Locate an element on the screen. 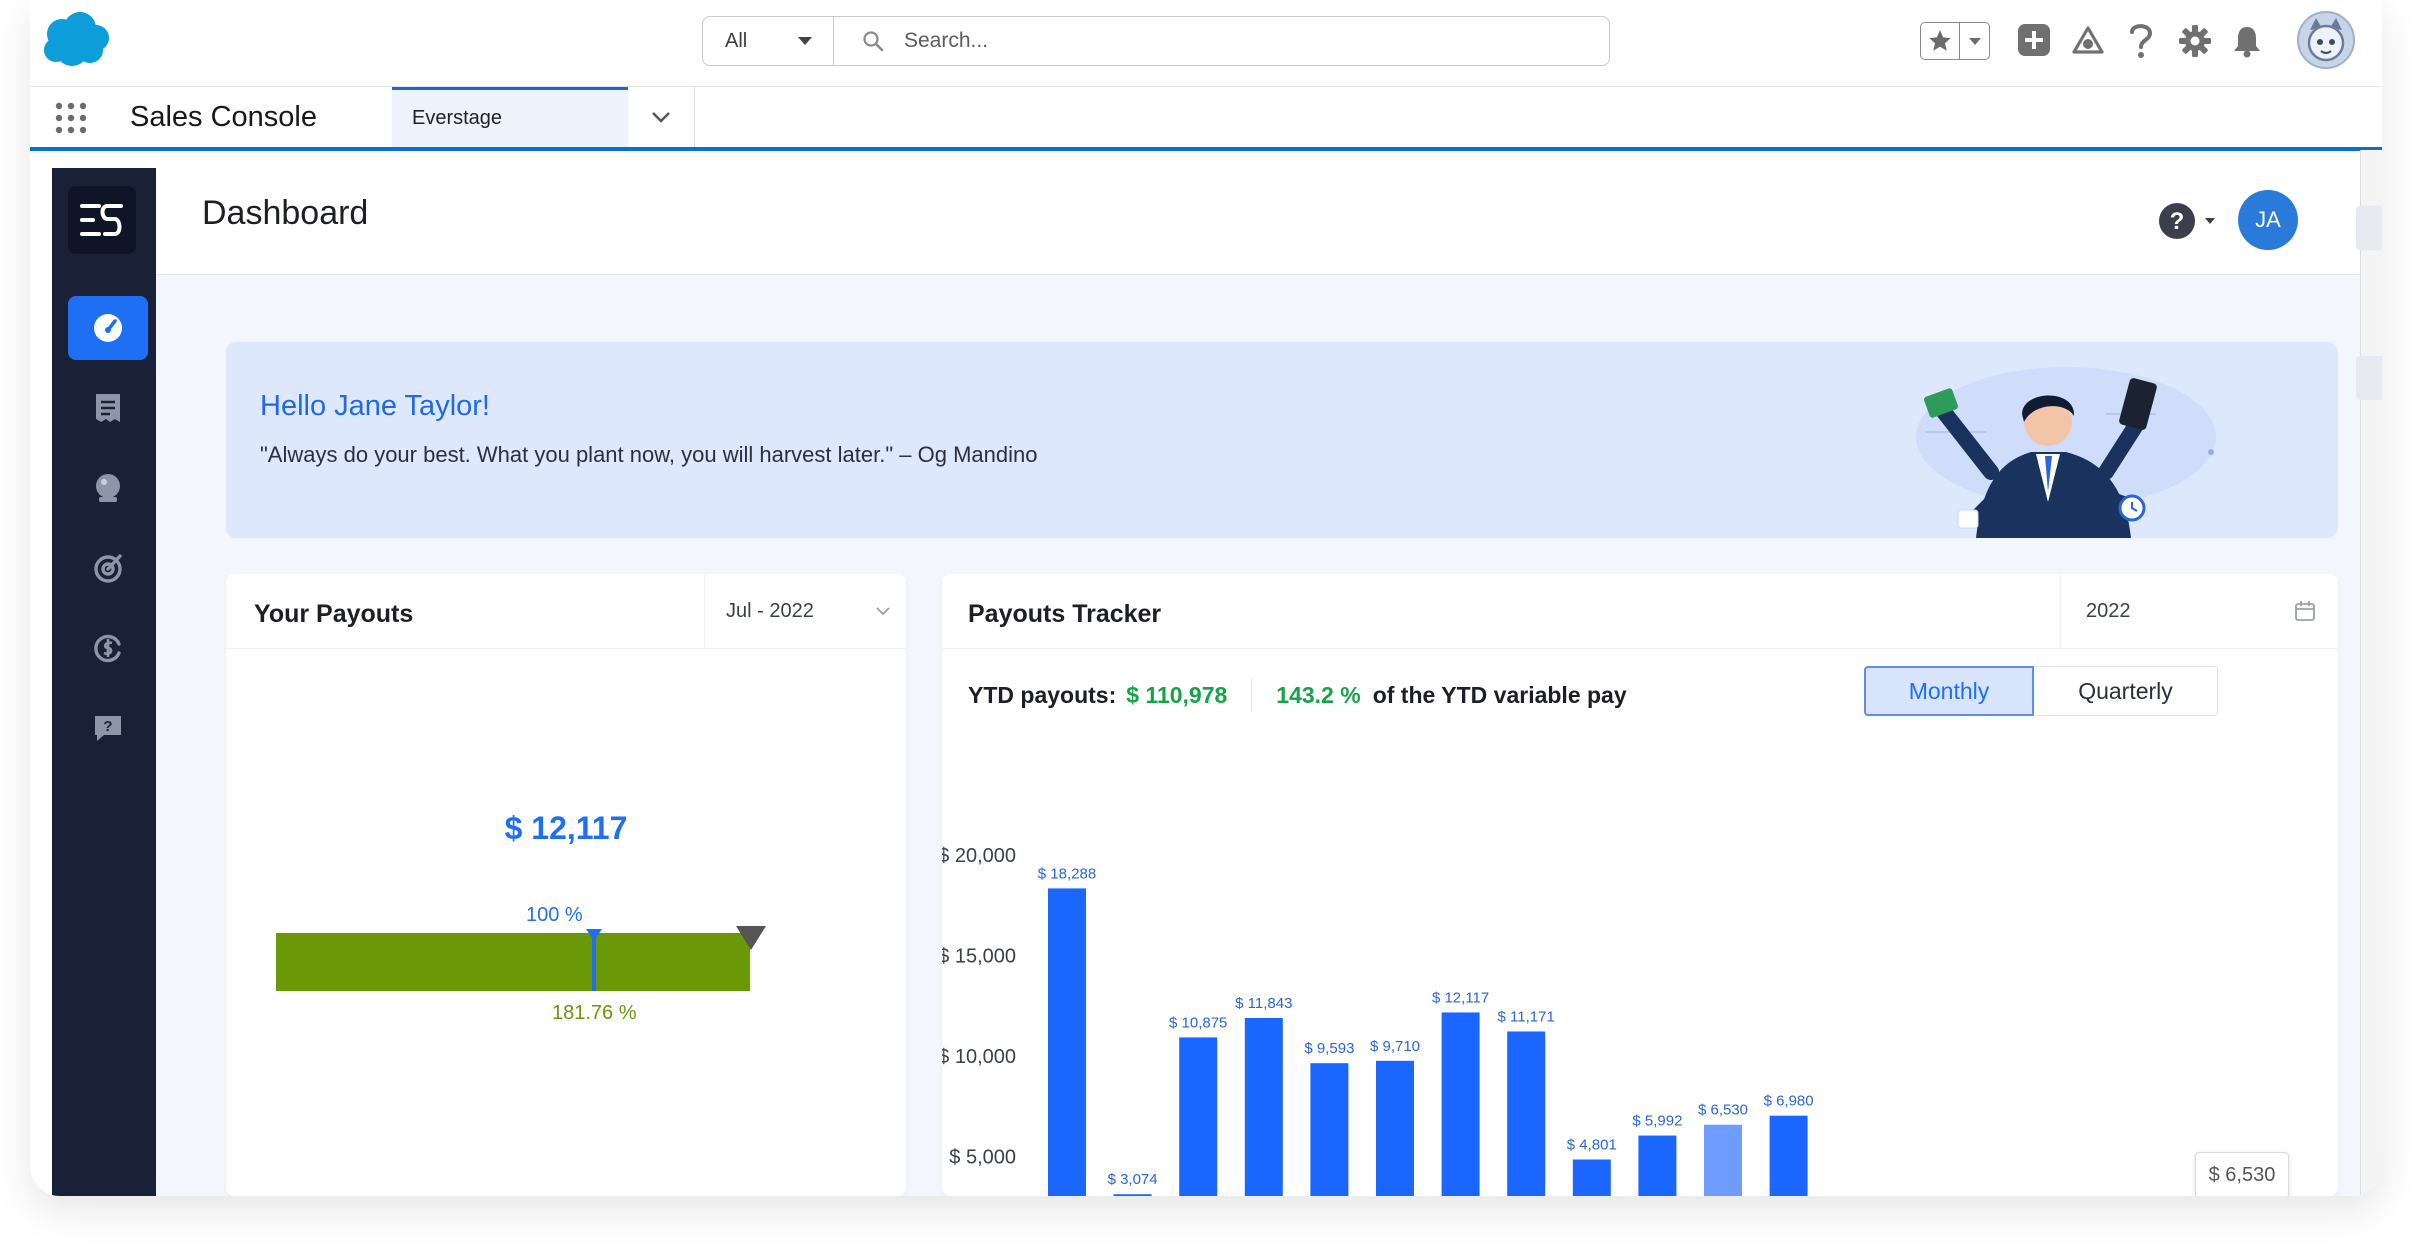 This screenshot has height=1249, width=2420. add-plus-icon is located at coordinates (2034, 40).